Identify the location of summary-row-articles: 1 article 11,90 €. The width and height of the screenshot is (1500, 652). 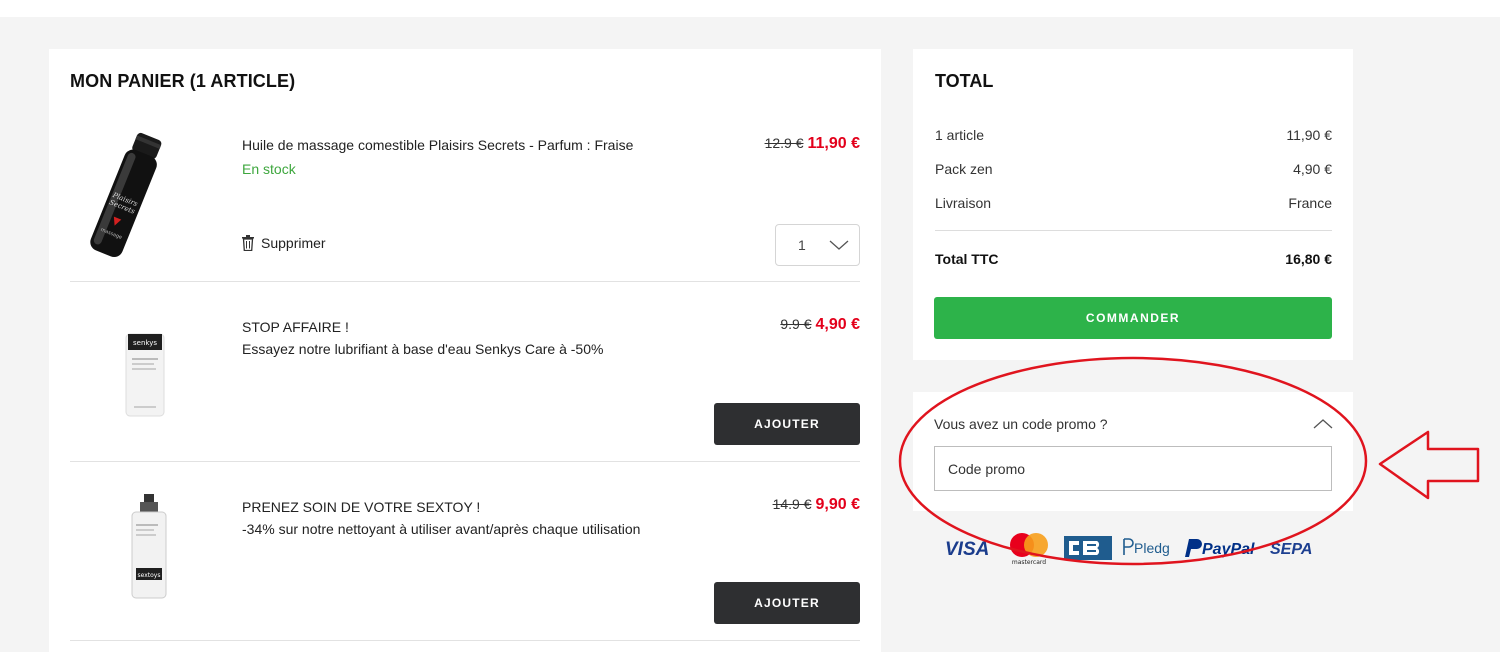
(1133, 135).